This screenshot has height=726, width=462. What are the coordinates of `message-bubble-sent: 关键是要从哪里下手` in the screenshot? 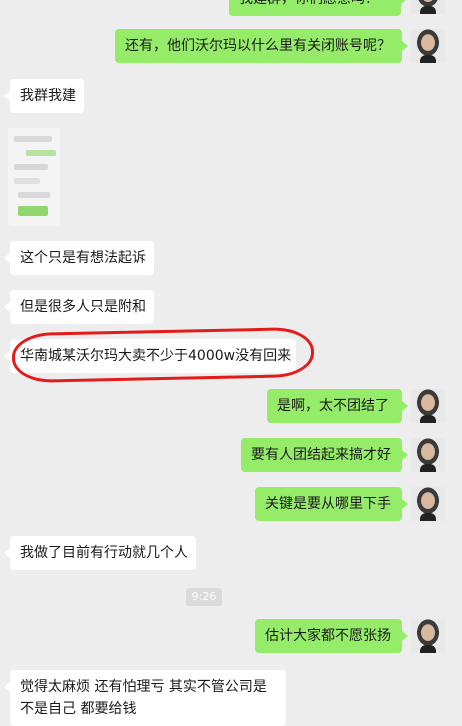 It's located at (331, 504).